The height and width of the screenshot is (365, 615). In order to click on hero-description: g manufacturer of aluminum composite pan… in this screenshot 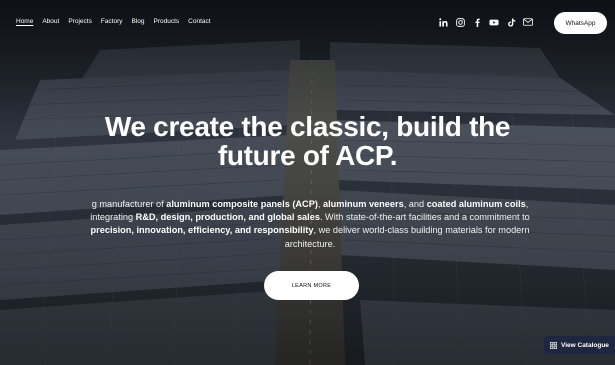, I will do `click(310, 224)`.